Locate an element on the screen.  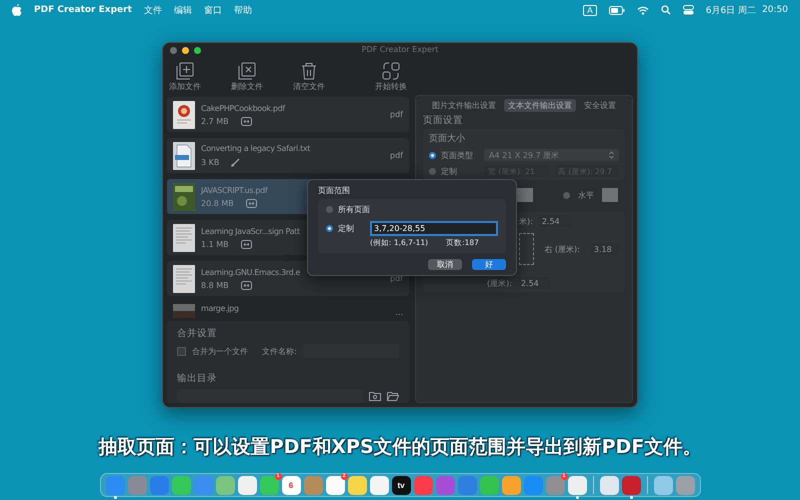
field-label: 文件名称: is located at coordinates (279, 351).